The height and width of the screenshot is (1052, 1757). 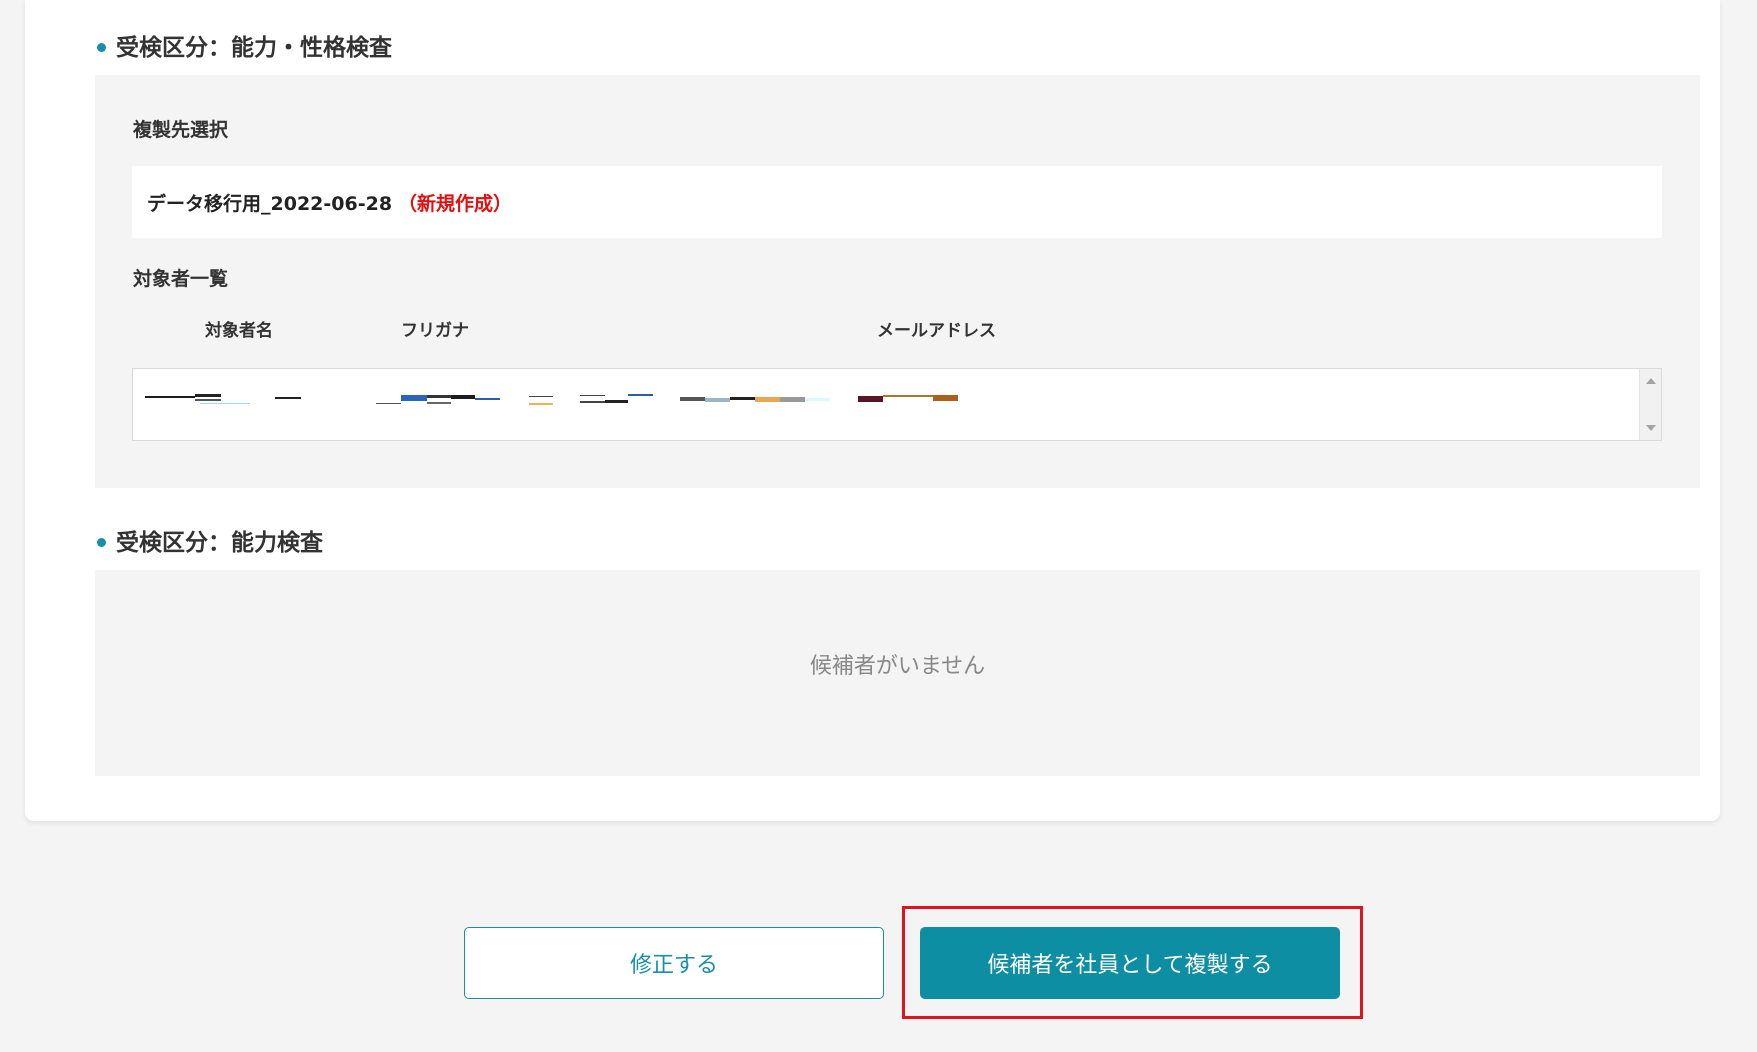 I want to click on edit-button: 修正する, so click(x=674, y=963).